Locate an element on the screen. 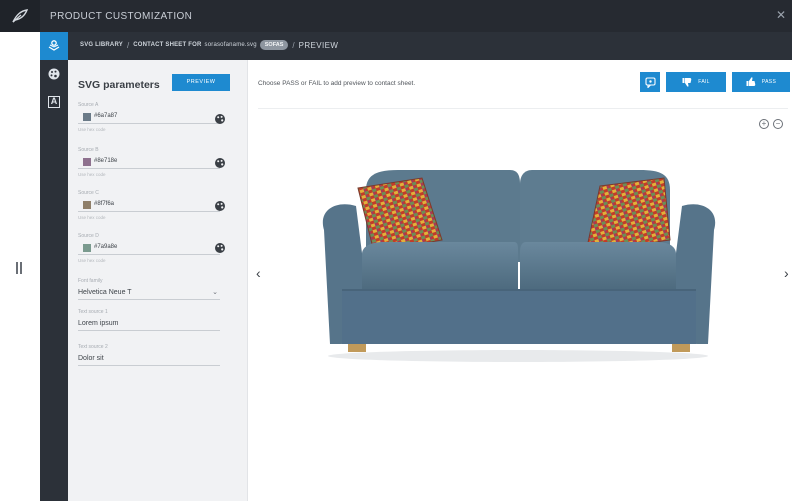 This screenshot has height=501, width=792. color-value: #8f7f6a is located at coordinates (104, 204).